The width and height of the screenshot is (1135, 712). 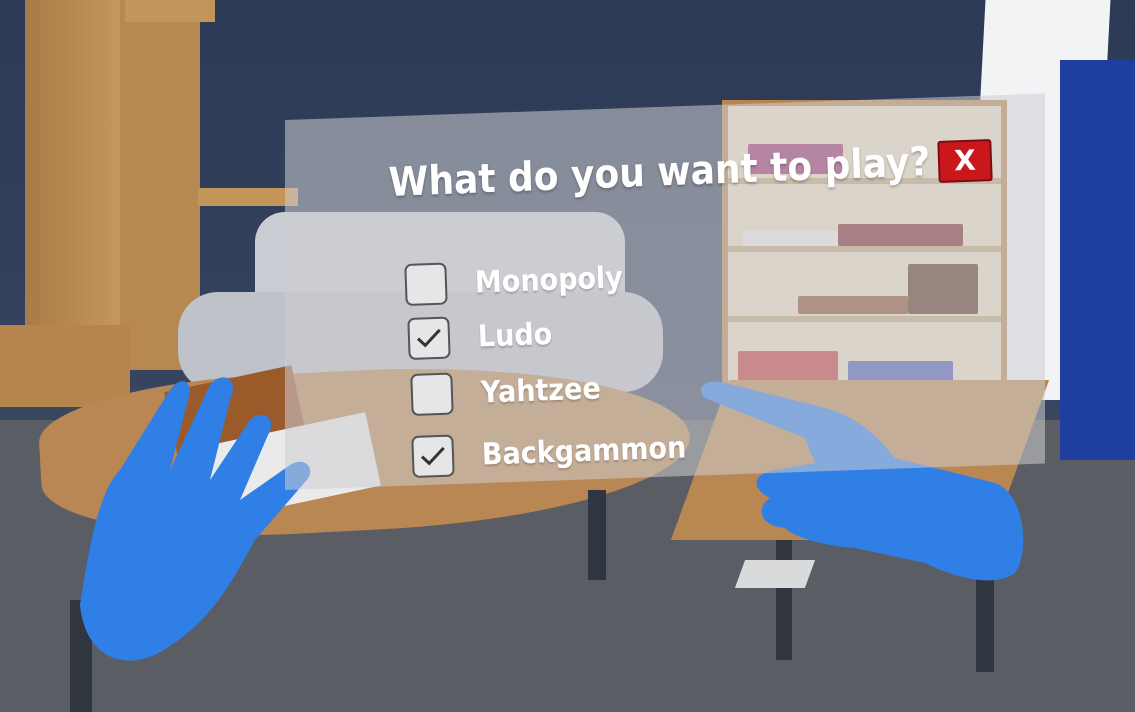 I want to click on backgammon-checkbox, so click(x=433, y=456).